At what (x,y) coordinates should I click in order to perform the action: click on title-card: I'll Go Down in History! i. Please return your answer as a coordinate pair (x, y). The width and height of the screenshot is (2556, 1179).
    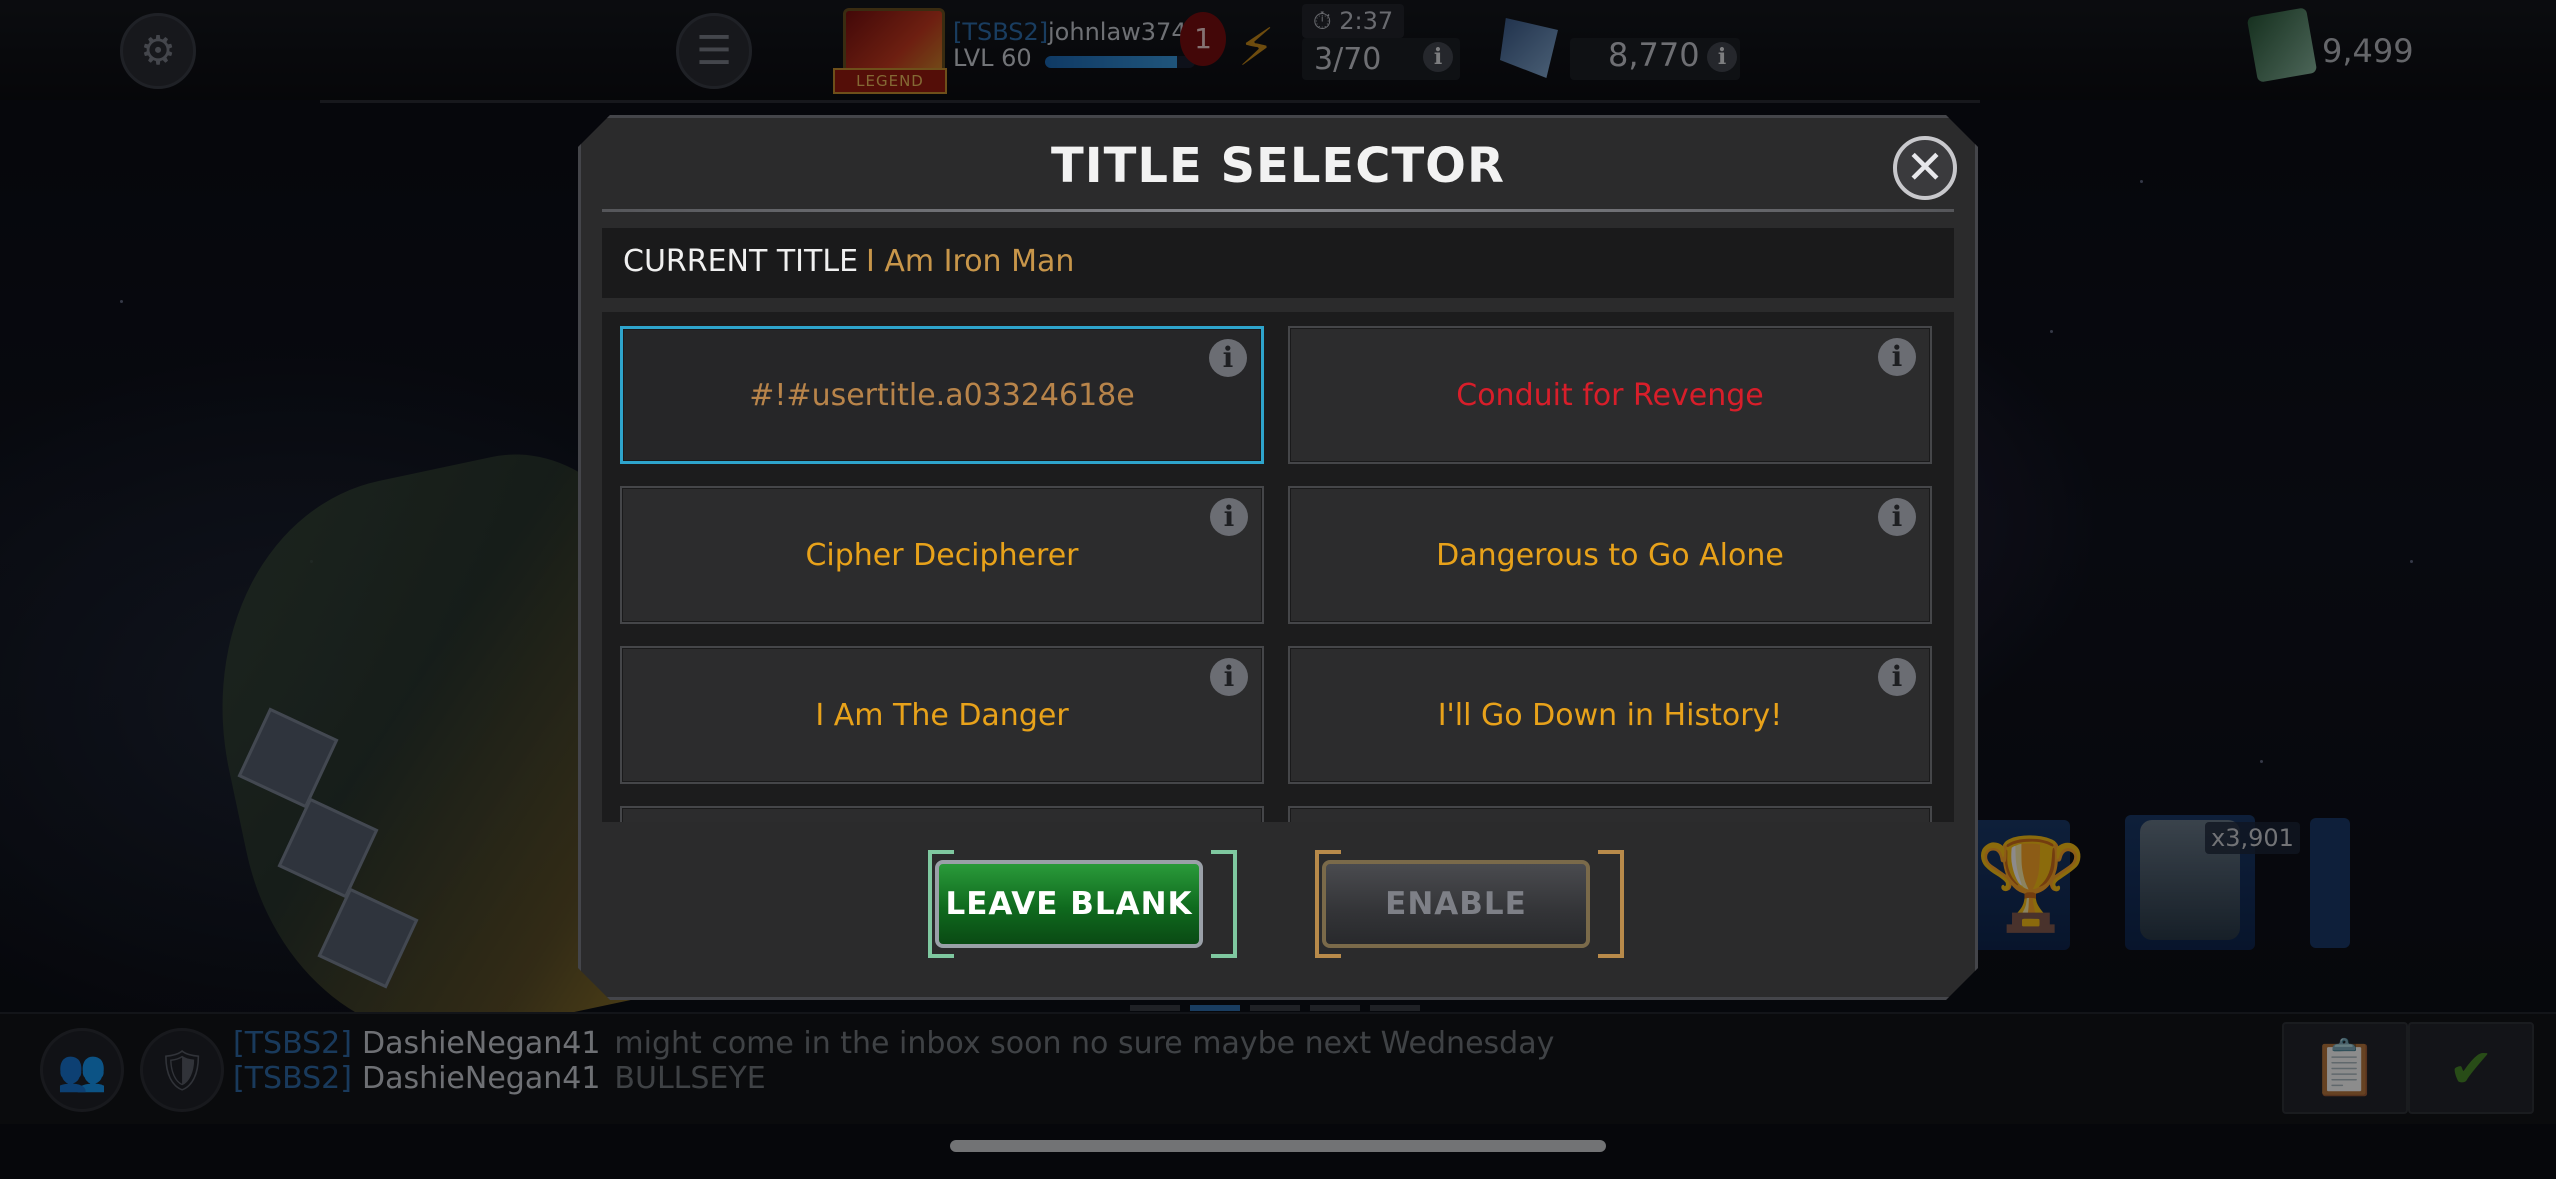
    Looking at the image, I should click on (1610, 715).